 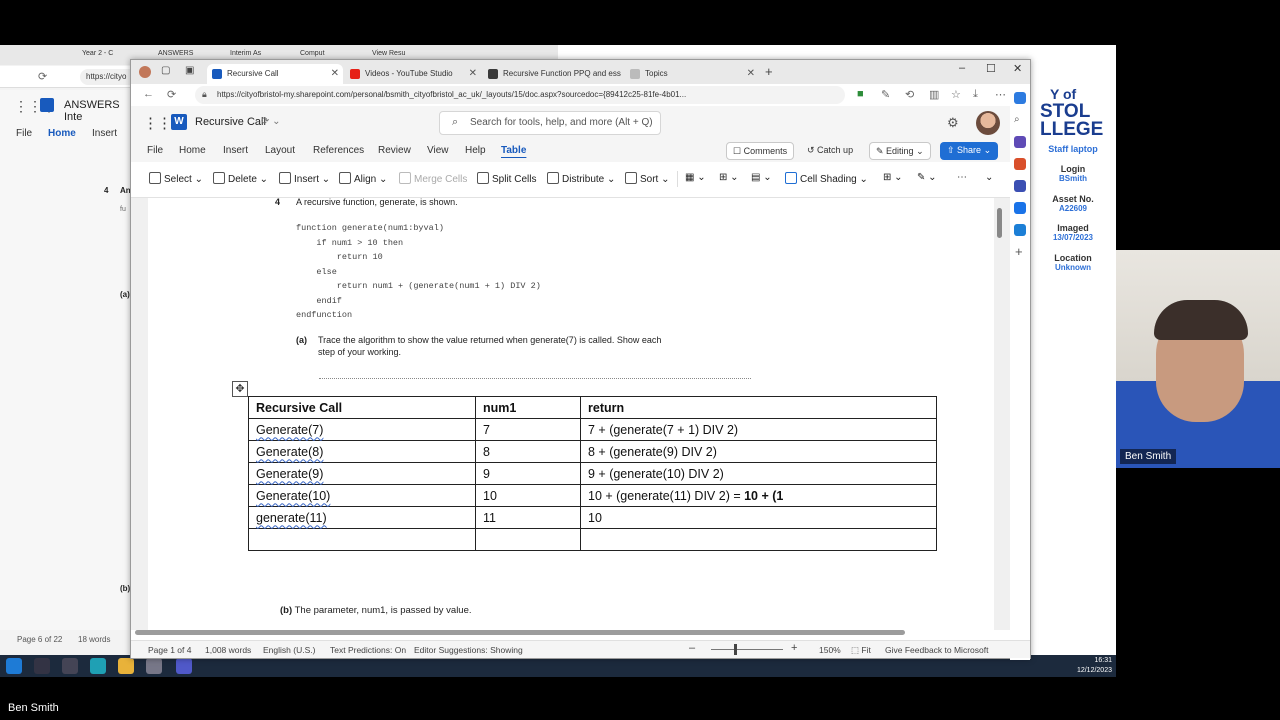 What do you see at coordinates (362, 407) in the screenshot?
I see `header-recursive-call: Recursive Call` at bounding box center [362, 407].